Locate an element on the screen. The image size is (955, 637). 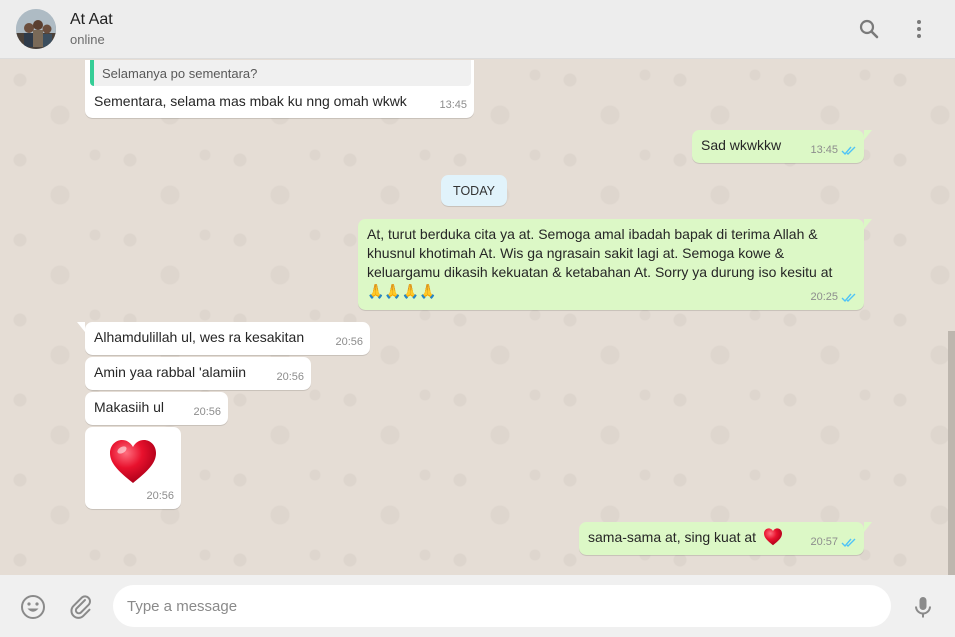
message-time: 20:25 is located at coordinates (833, 297).